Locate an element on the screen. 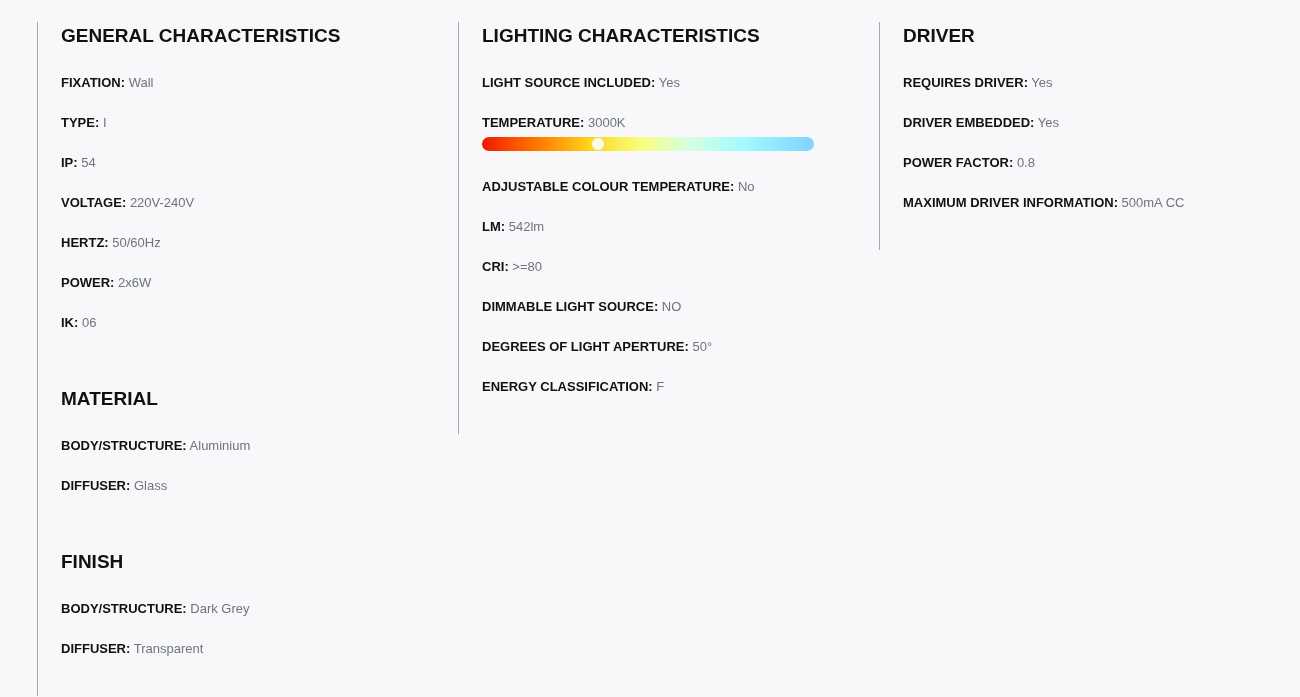  spec-text: LIGHT SOURCE INCLUDED: Yes is located at coordinates (581, 82).